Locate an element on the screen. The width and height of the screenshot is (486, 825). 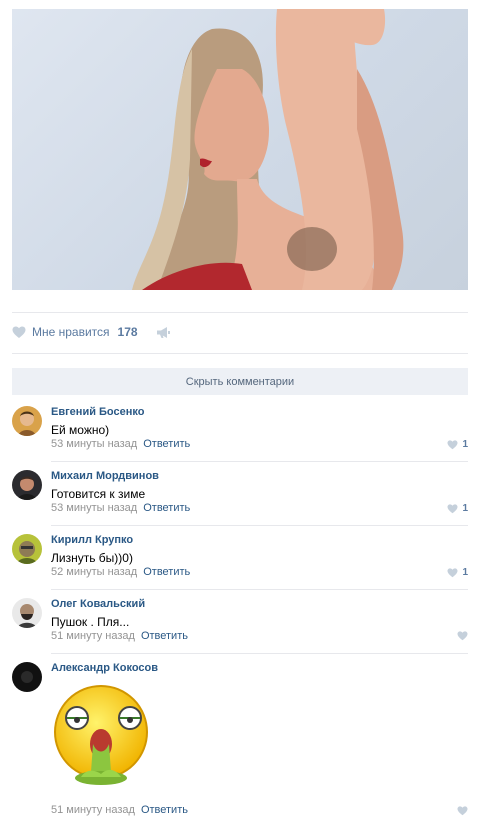
comment-author: Евгений Босенко is located at coordinates (97, 412).